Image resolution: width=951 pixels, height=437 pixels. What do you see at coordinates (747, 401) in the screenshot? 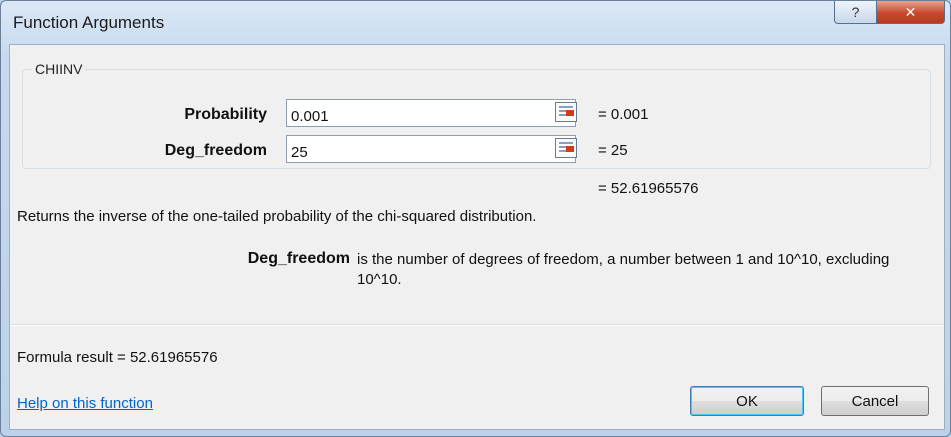
I see `ok-button: OK` at bounding box center [747, 401].